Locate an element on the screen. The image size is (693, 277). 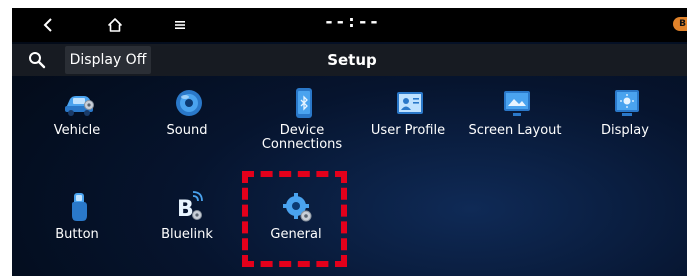
display-off-button: Display Off is located at coordinates (108, 60).